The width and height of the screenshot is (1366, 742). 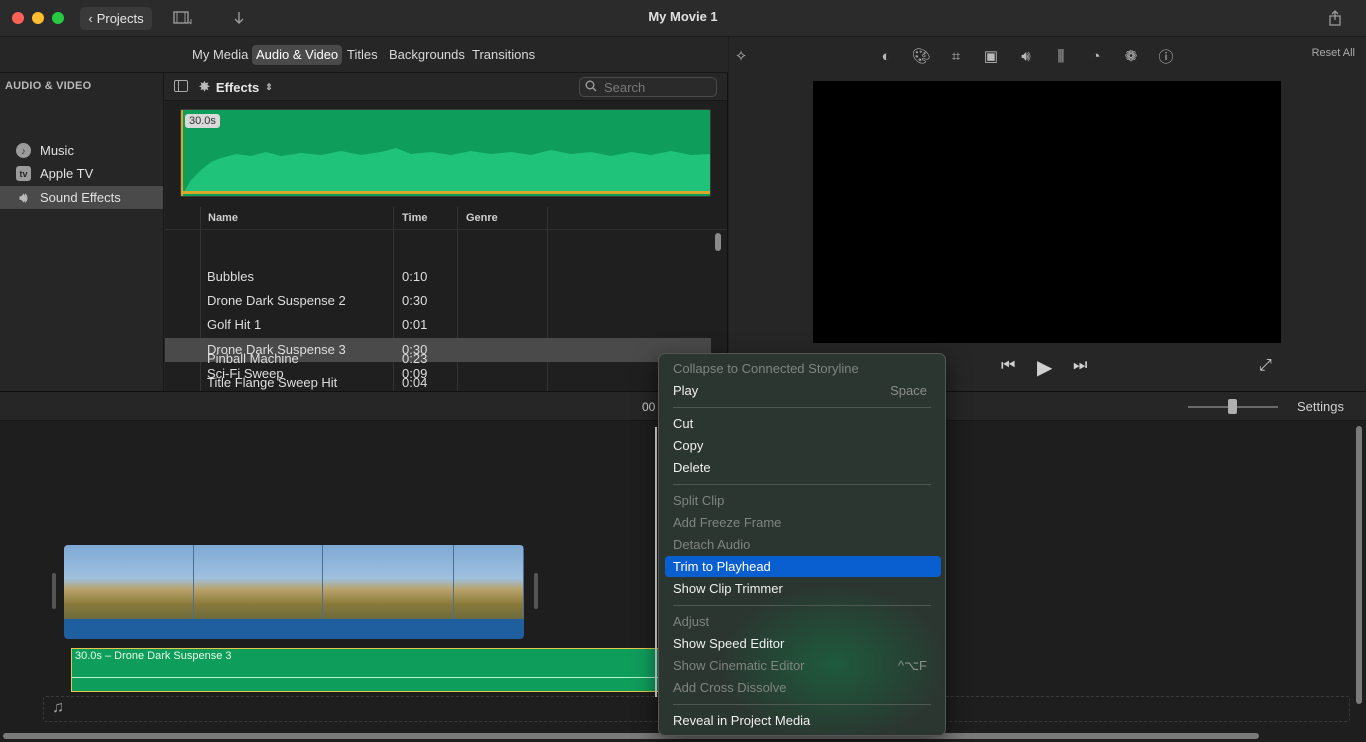 What do you see at coordinates (1080, 366) in the screenshot?
I see `skip-forward-icon: ⏭︎` at bounding box center [1080, 366].